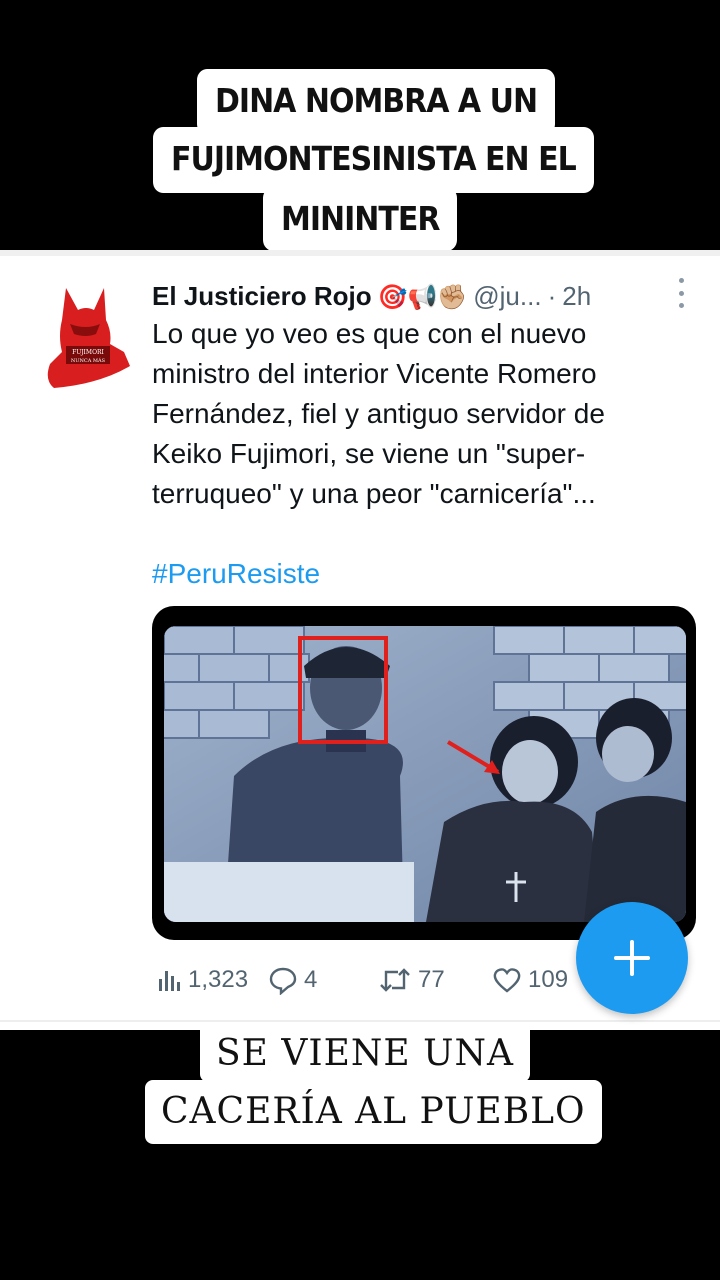  I want to click on reply-button: 4, so click(292, 980).